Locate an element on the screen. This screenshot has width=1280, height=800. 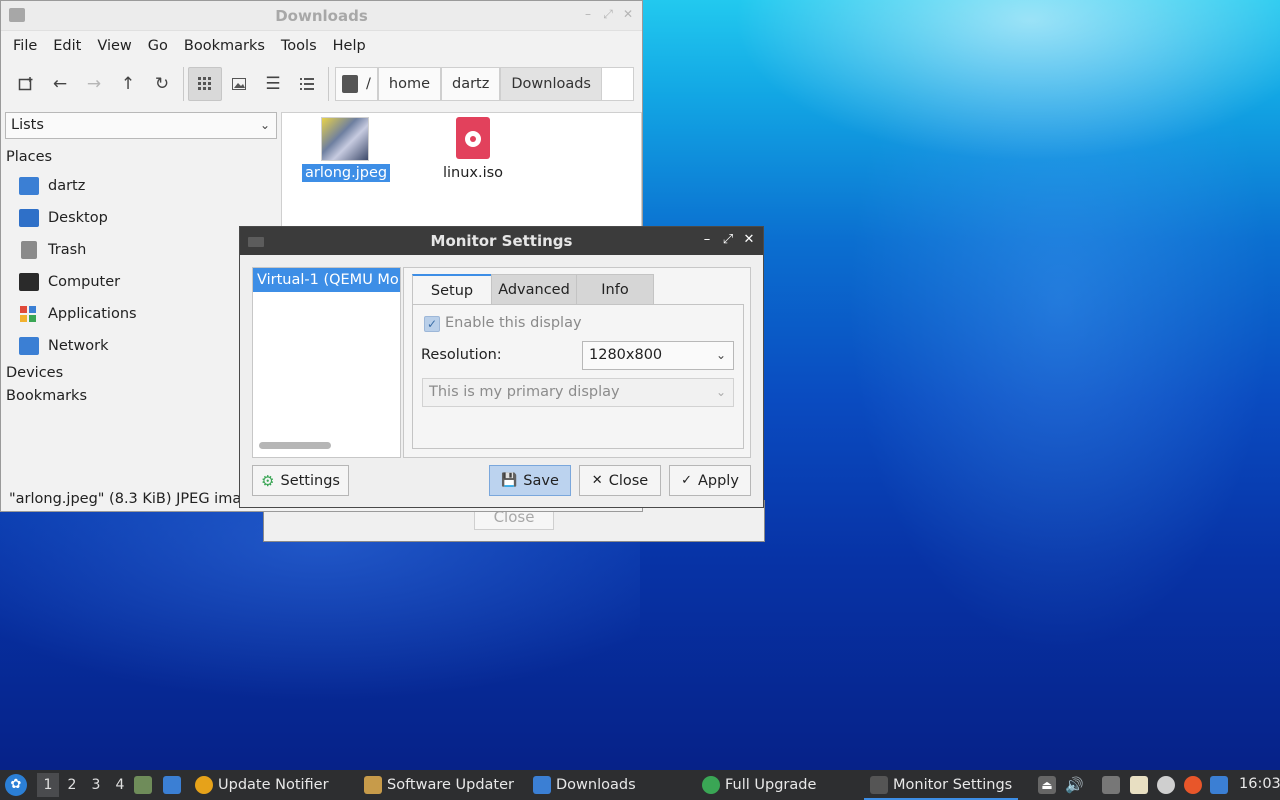
path-toggle-icon is located at coordinates (350, 84).